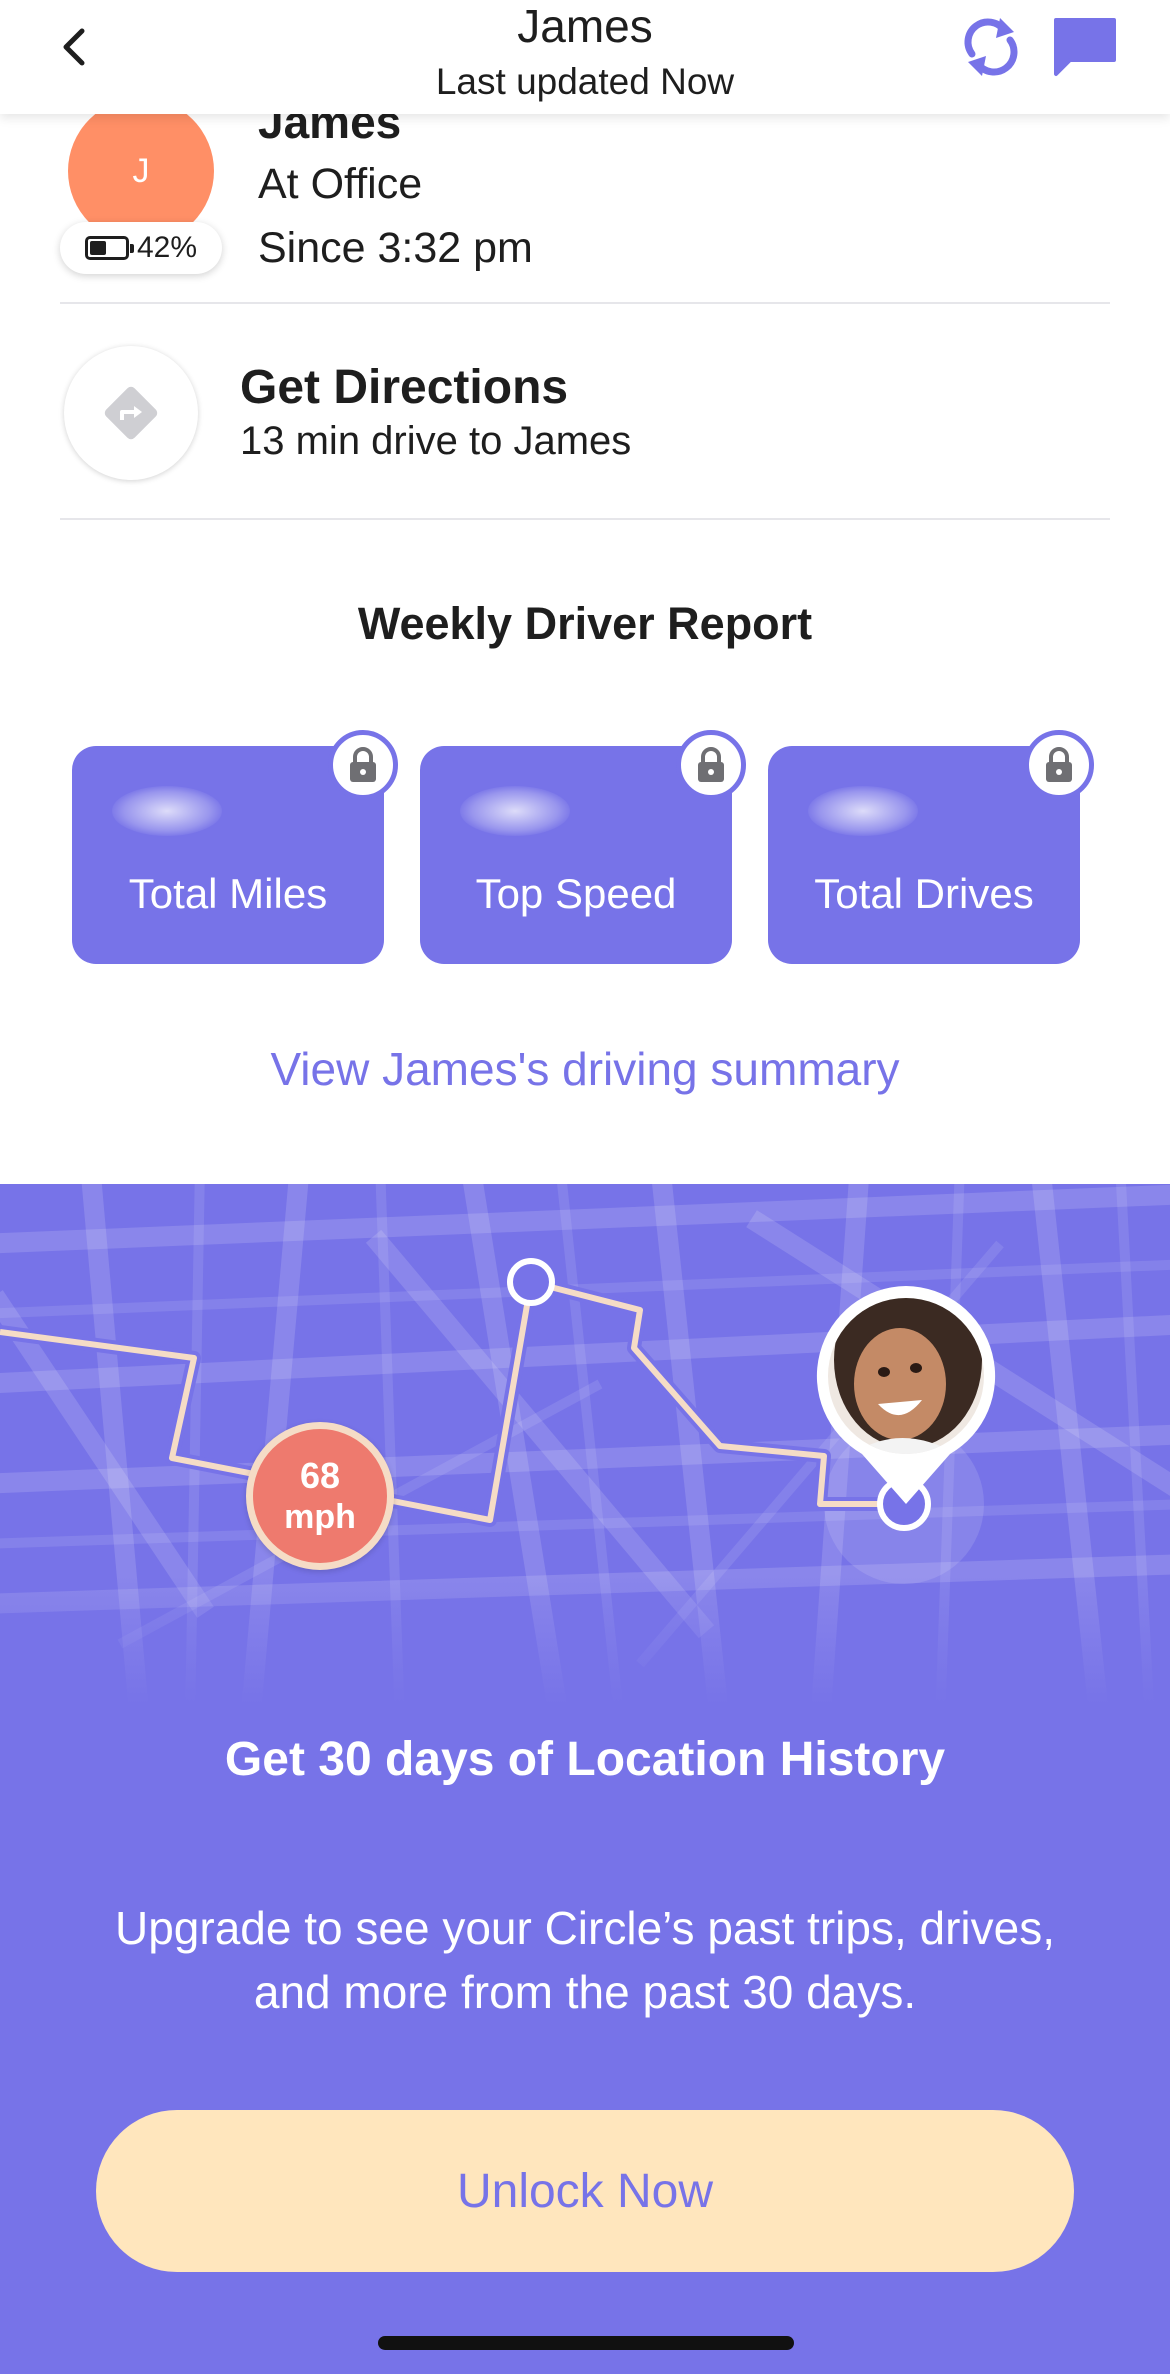 Image resolution: width=1170 pixels, height=2374 pixels. I want to click on driving-summary-link: View James's driving summary, so click(585, 1069).